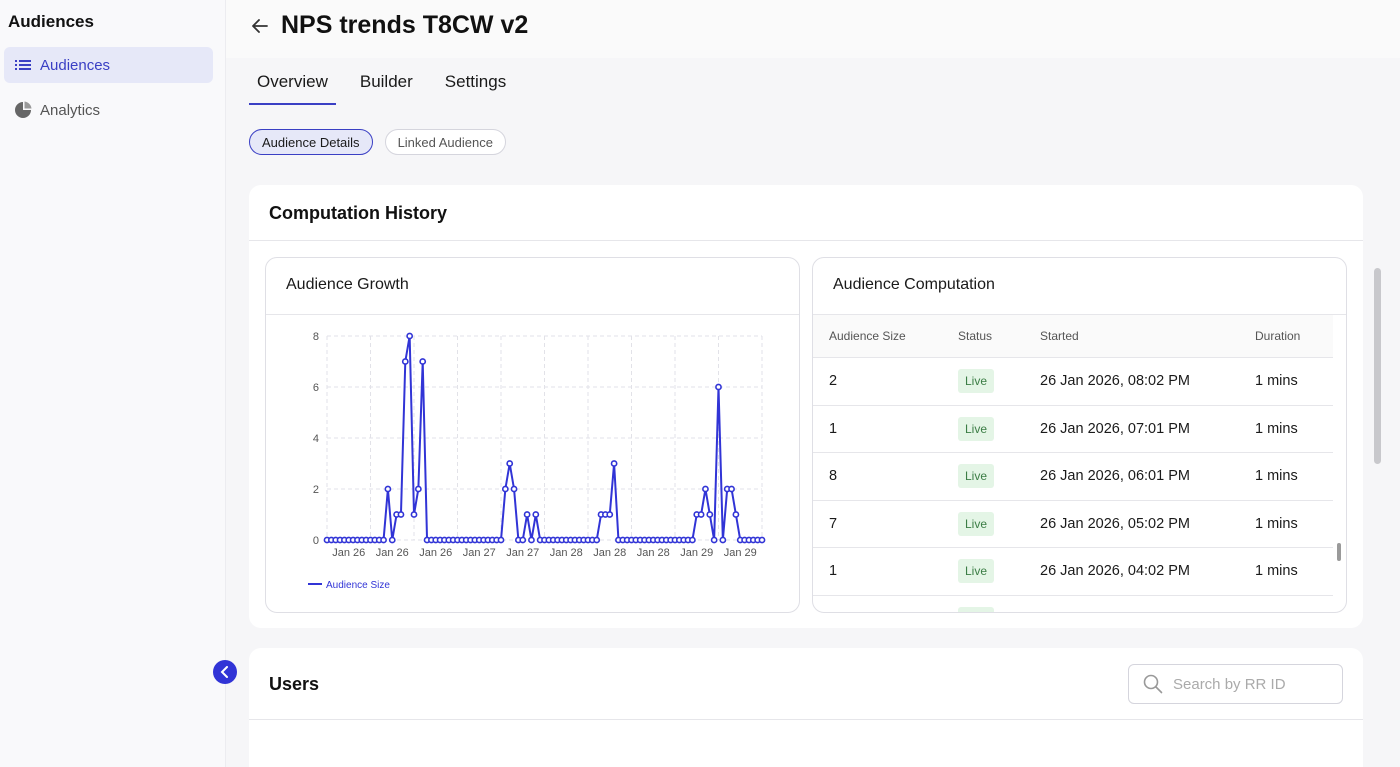 This screenshot has width=1400, height=767. I want to click on audience-growth-title: Audience Growth, so click(347, 284).